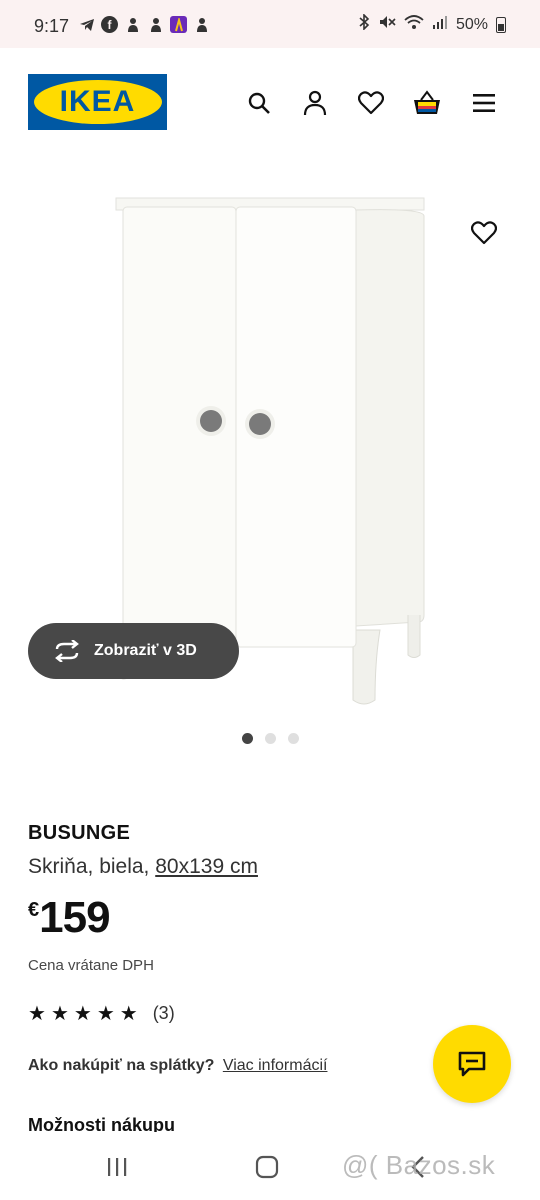 Image resolution: width=540 pixels, height=1200 pixels. What do you see at coordinates (270, 24) in the screenshot?
I see `status-bar: 9:17 f 50%` at bounding box center [270, 24].